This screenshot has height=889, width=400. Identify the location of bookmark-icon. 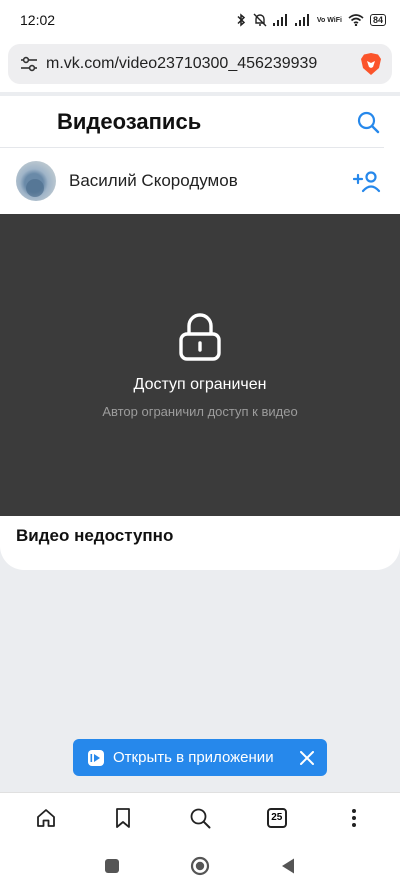
(123, 817).